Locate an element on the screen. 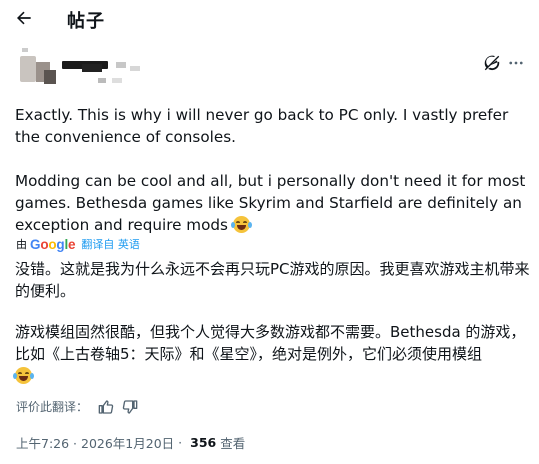 This screenshot has height=464, width=539. author-info-blurred is located at coordinates (96, 68).